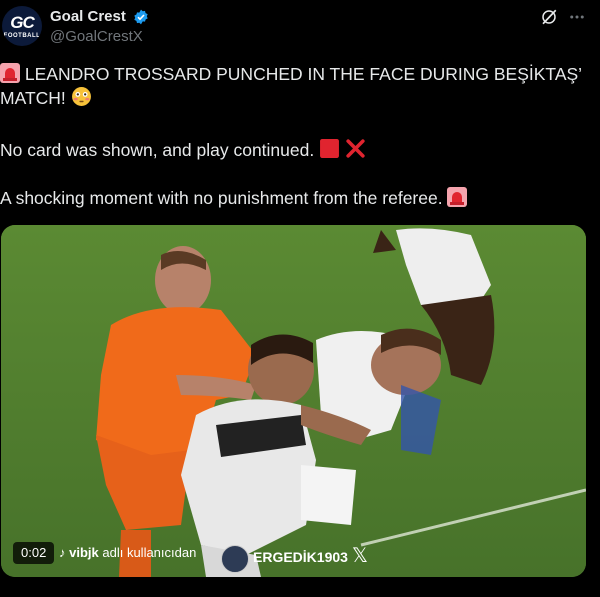  I want to click on video-credit: ♪ vibjk adlı kullanıcıdan, so click(127, 552).